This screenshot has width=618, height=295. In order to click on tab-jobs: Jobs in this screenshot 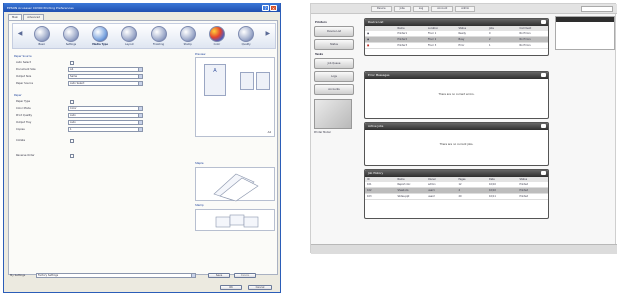, I will do `click(402, 8)`.